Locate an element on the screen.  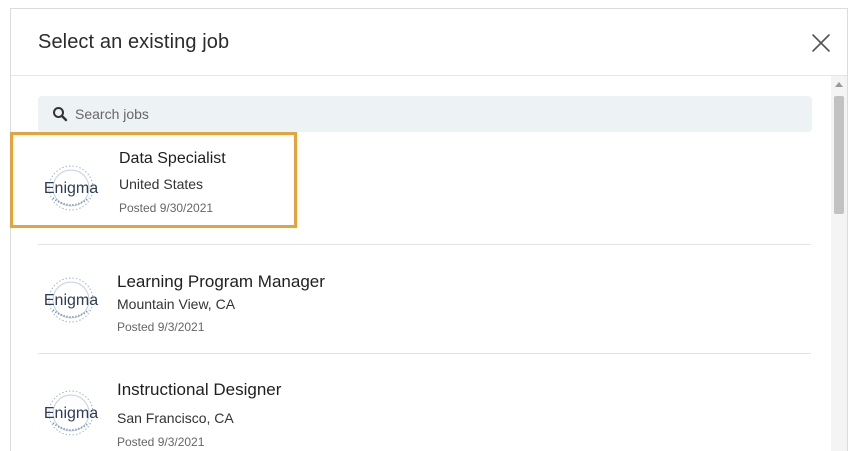
job-title: Learning Program Manager is located at coordinates (221, 281).